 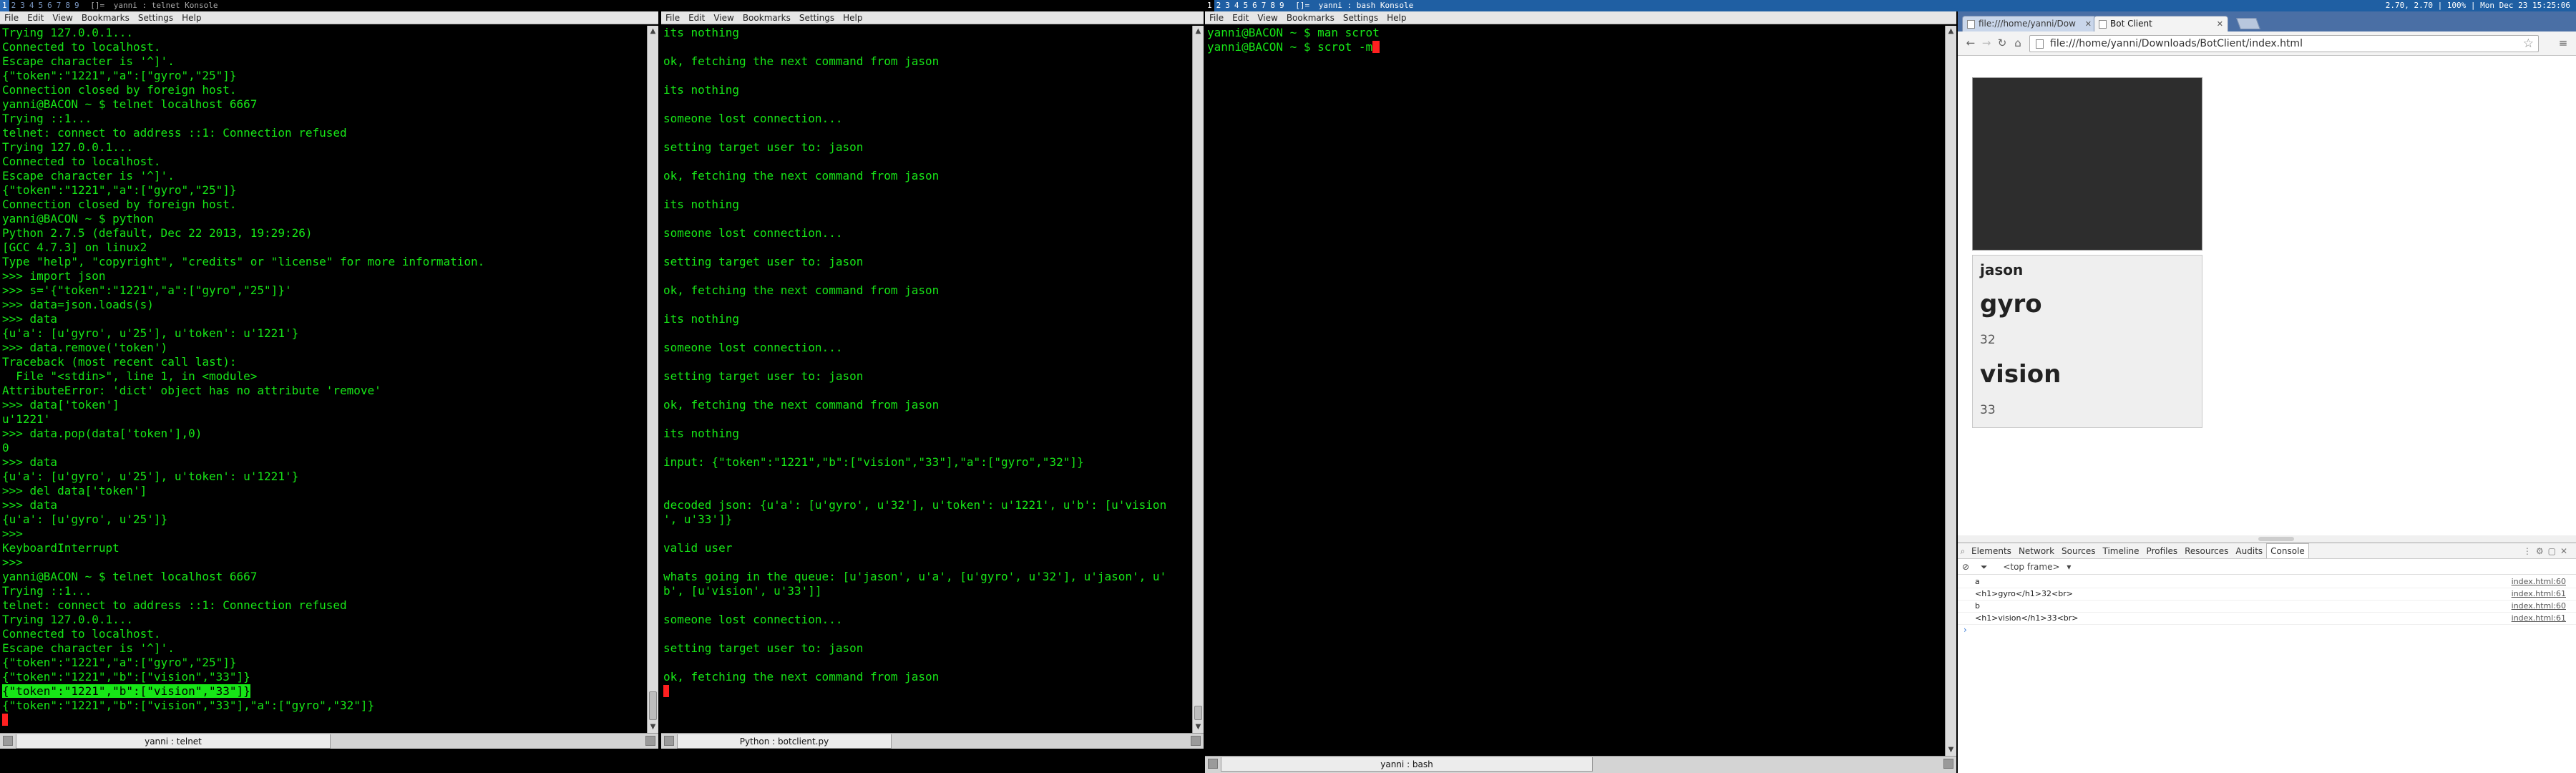 I want to click on devtools-tab-resources: Resources, so click(x=2206, y=551).